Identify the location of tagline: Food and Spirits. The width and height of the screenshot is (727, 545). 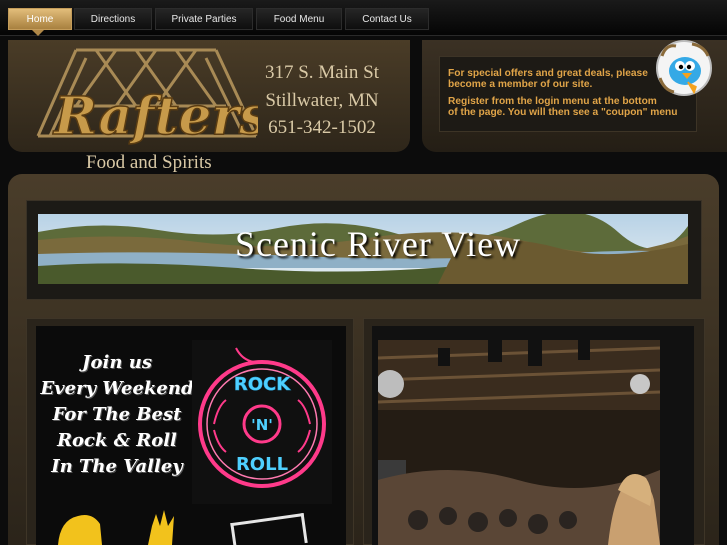
(149, 162).